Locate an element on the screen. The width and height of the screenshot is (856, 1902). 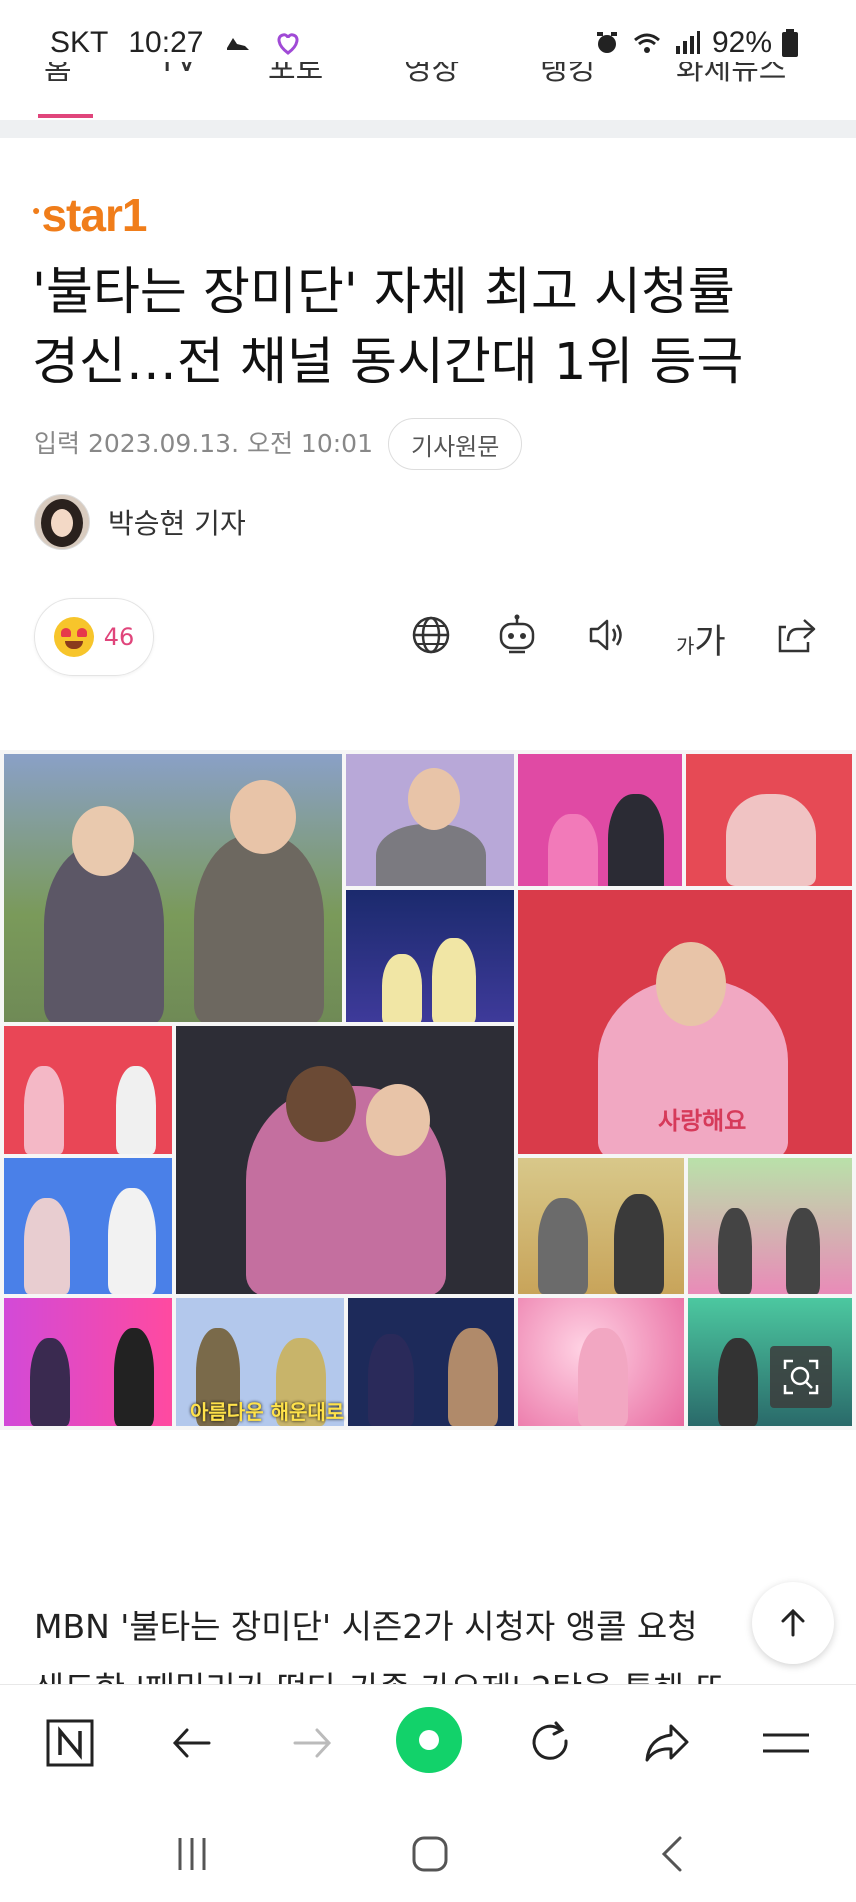
section-tab-strip: 홈 TV 포토 영상 랭킹 화제뉴스 is located at coordinates (428, 90).